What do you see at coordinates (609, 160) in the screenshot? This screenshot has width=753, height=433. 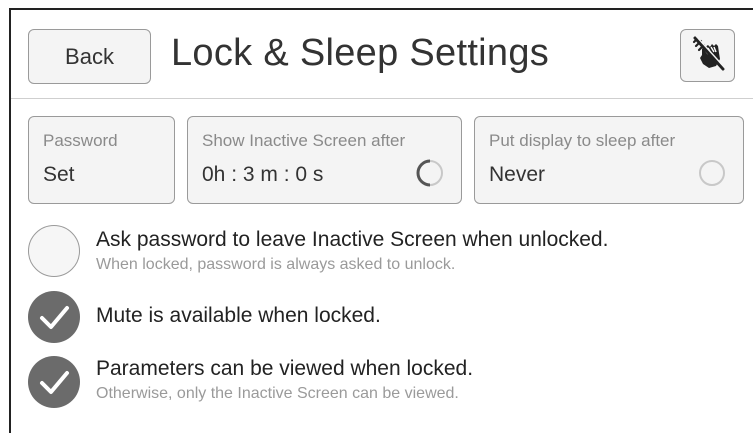 I see `sleep-field: Put display to sleep after Never` at bounding box center [609, 160].